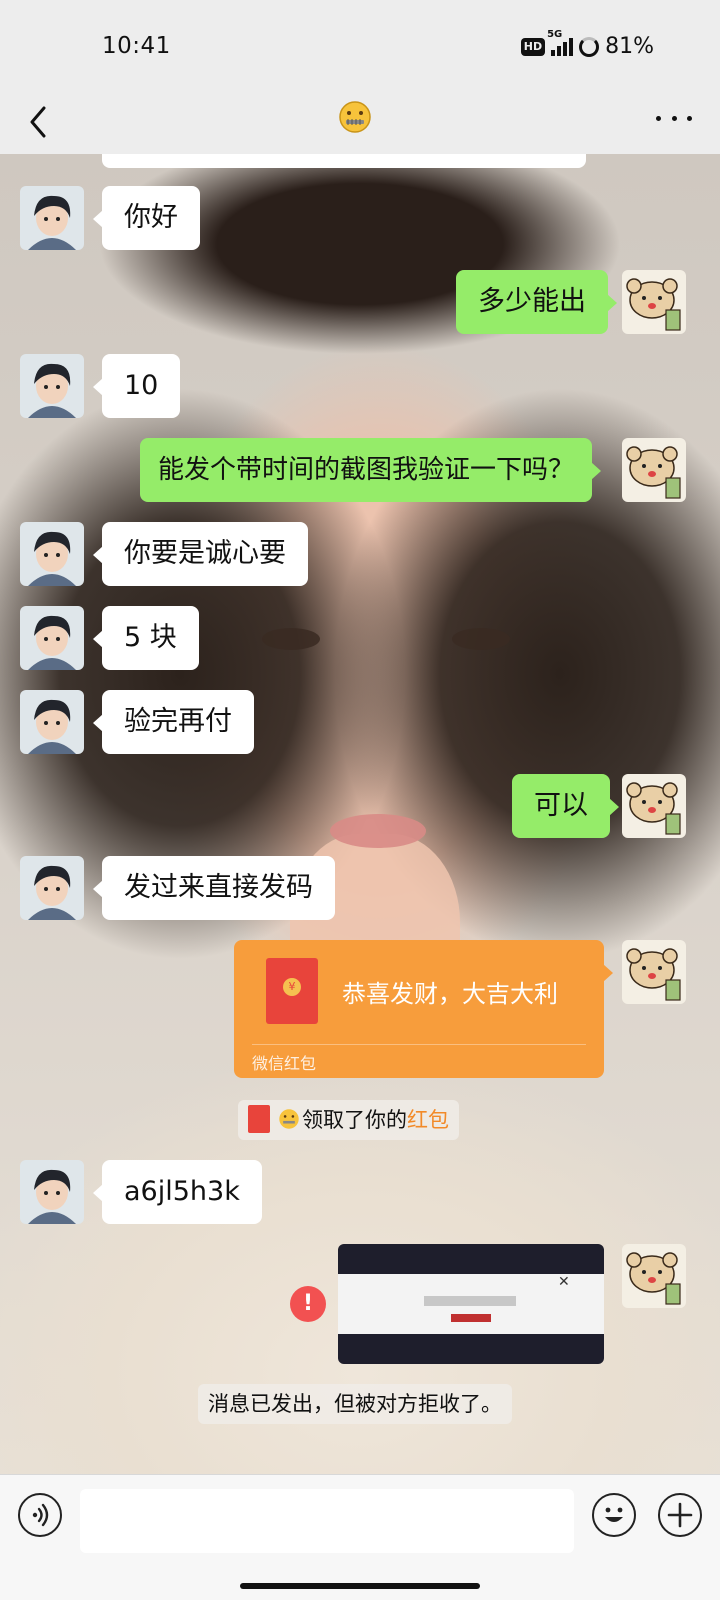  I want to click on status-time: 10:41, so click(136, 46).